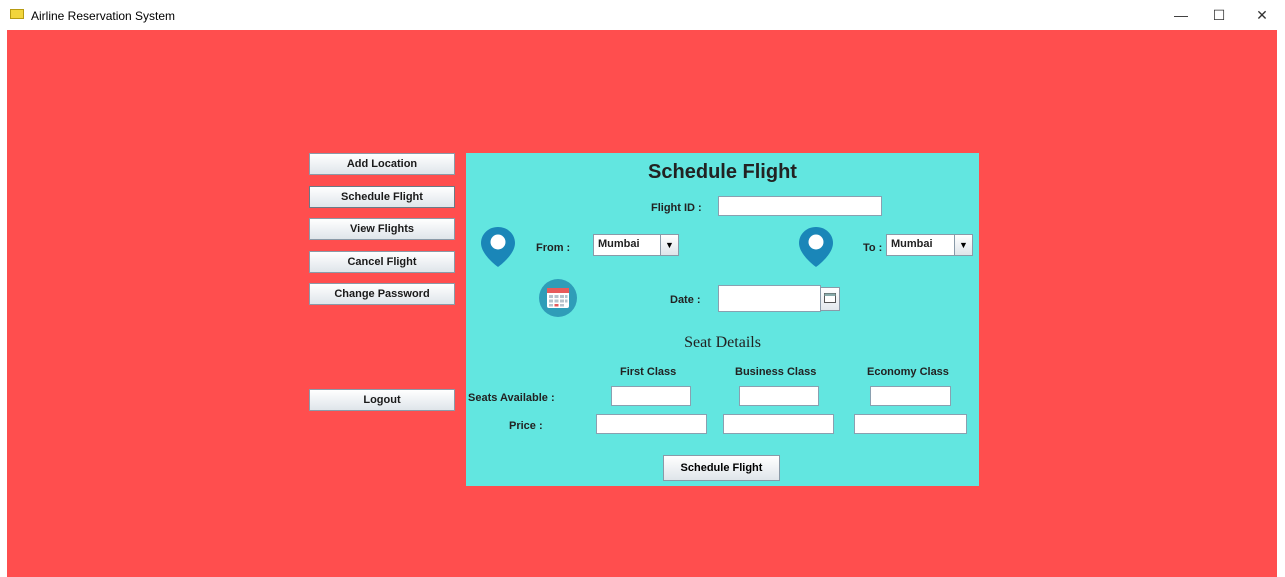 This screenshot has width=1285, height=577. Describe the element at coordinates (800, 206) in the screenshot. I see `flight-id-input` at that location.